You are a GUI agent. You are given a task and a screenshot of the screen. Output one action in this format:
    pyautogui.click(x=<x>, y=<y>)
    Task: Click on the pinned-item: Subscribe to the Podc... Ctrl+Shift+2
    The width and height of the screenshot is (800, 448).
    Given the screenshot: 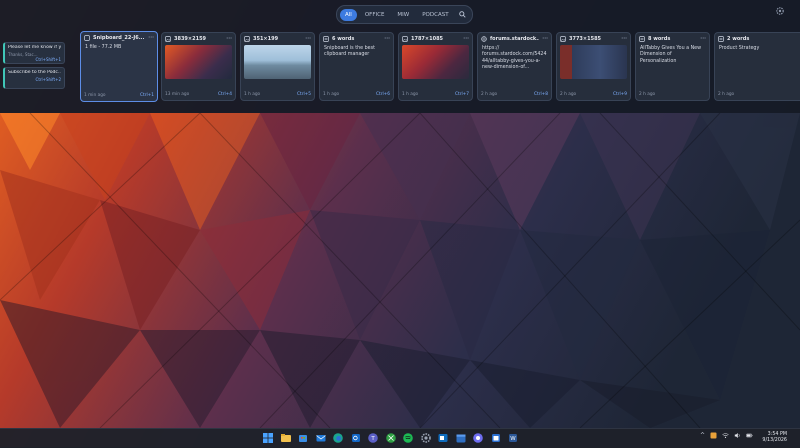 What is the action you would take?
    pyautogui.click(x=34, y=78)
    